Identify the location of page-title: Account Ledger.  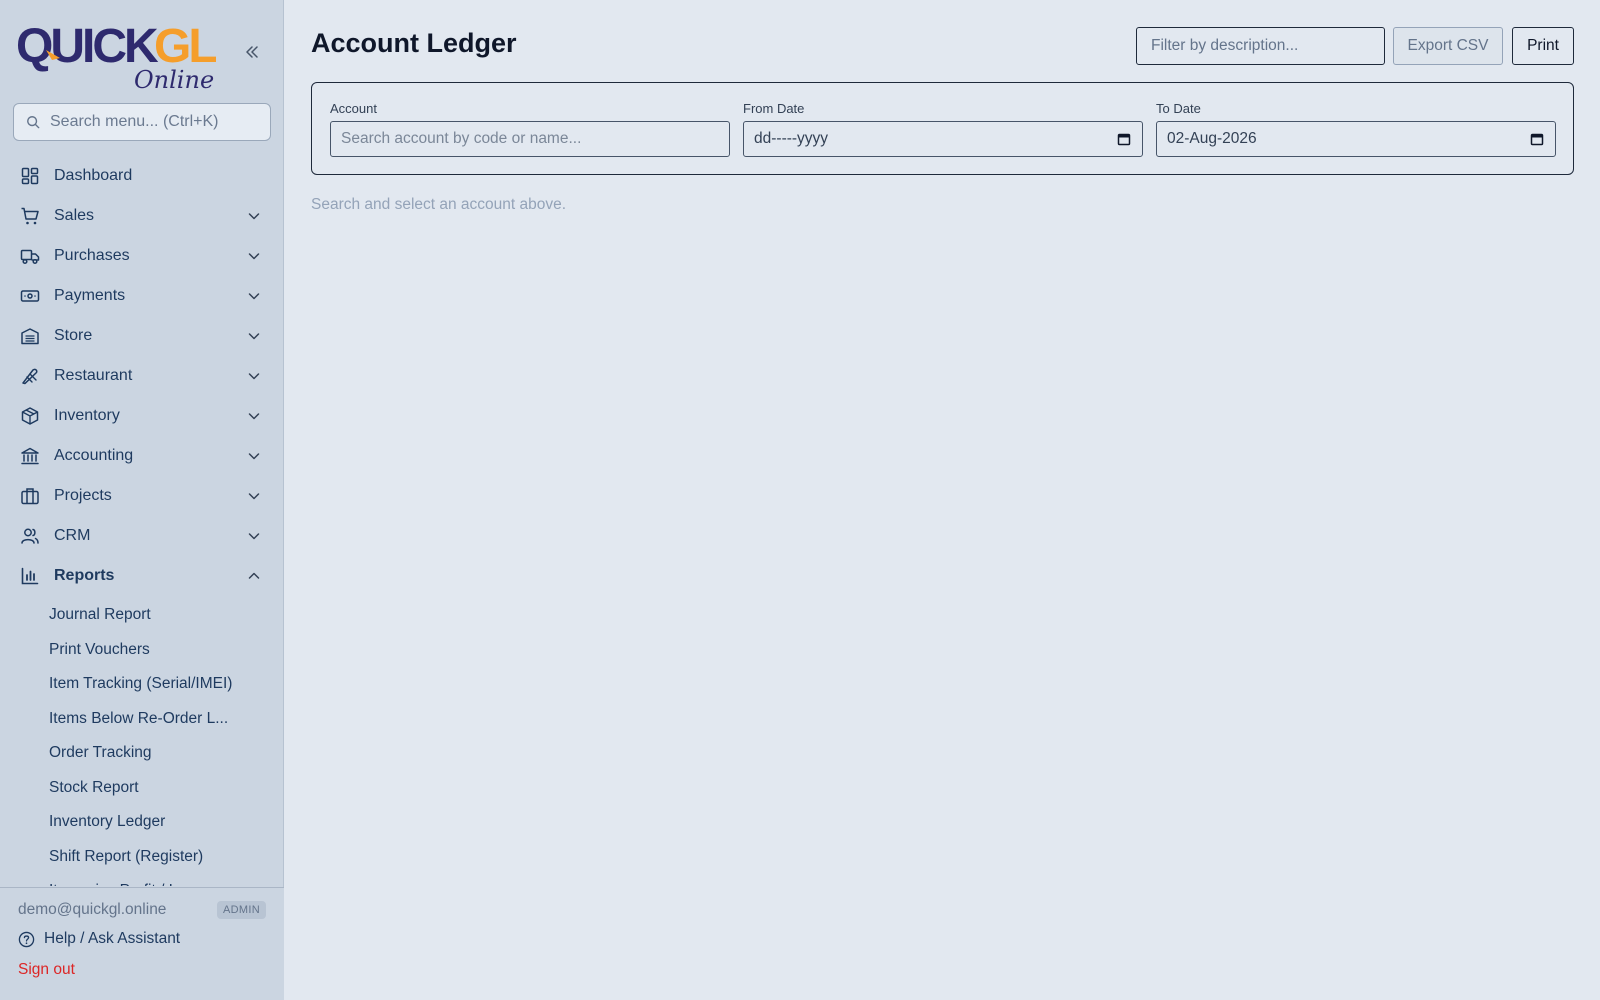
(414, 43).